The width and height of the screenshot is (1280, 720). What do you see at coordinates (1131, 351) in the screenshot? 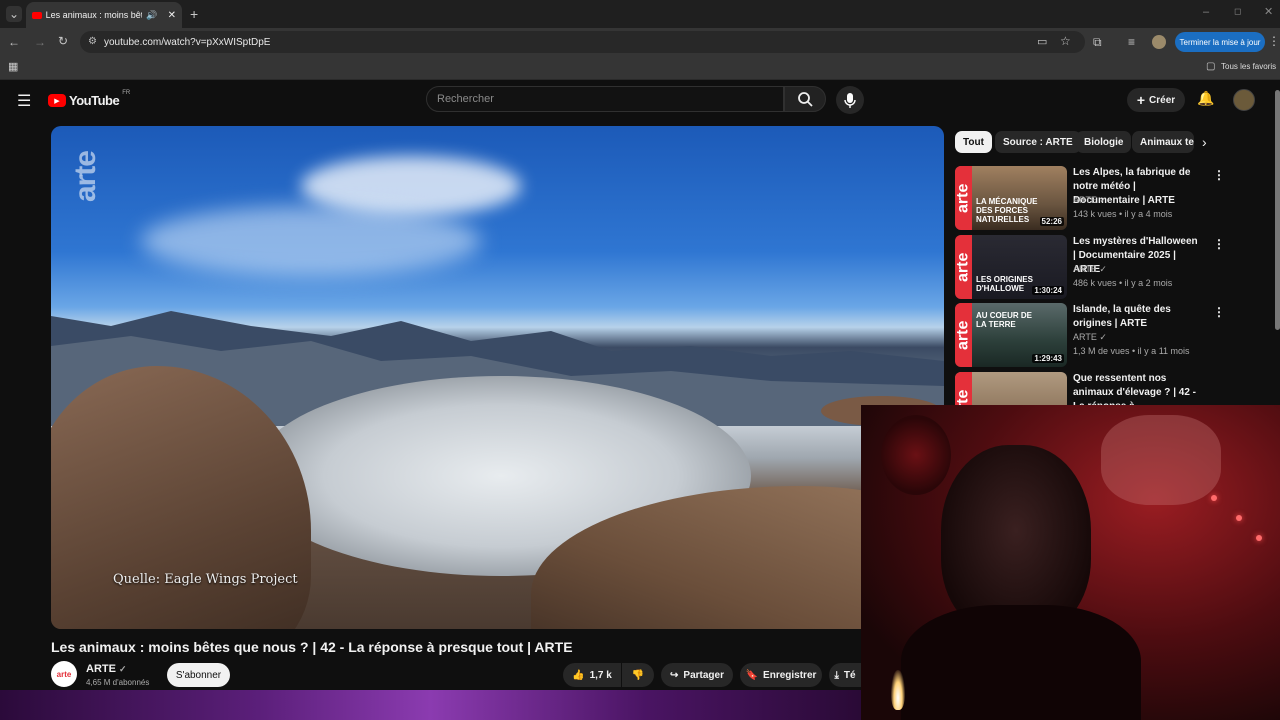
I see `video-meta: 1,3 M de vues • il y a 11 mois` at bounding box center [1131, 351].